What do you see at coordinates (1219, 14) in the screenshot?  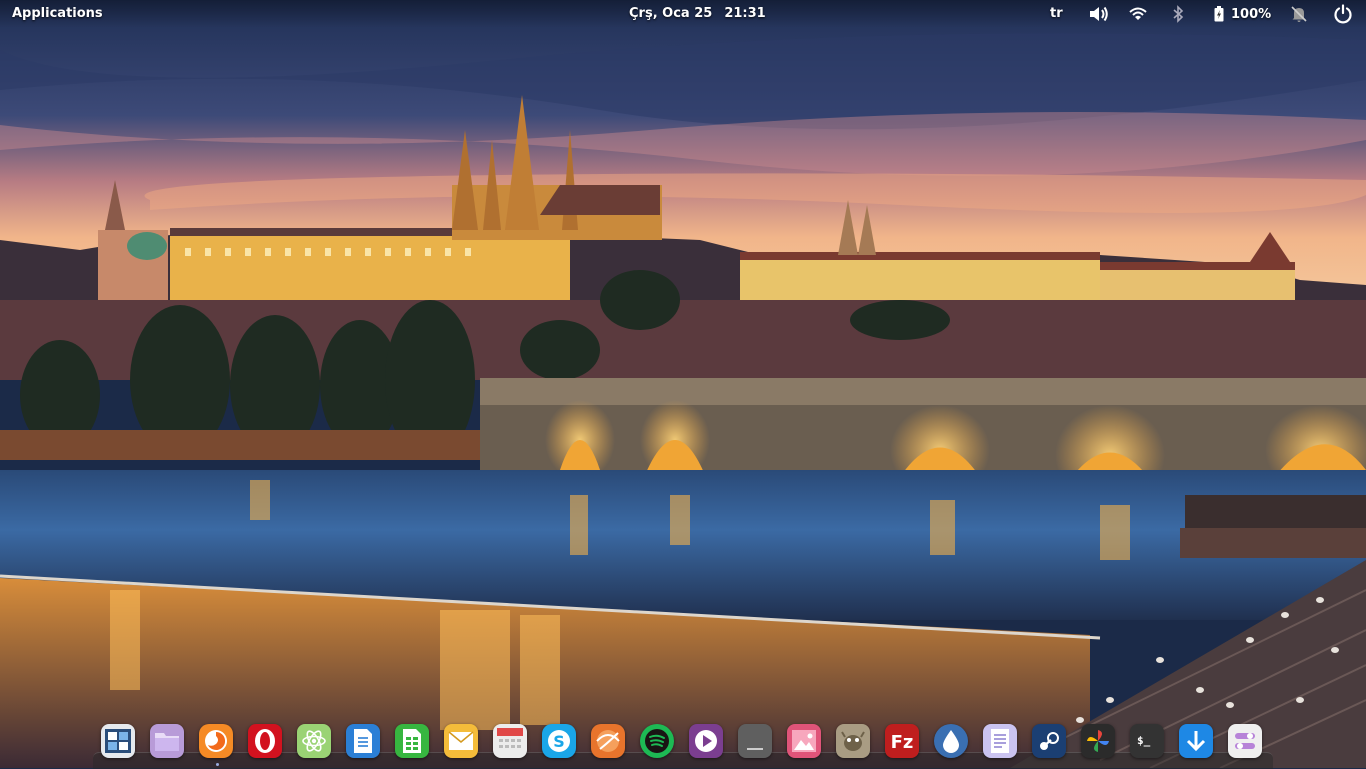 I see `battery-charging-icon` at bounding box center [1219, 14].